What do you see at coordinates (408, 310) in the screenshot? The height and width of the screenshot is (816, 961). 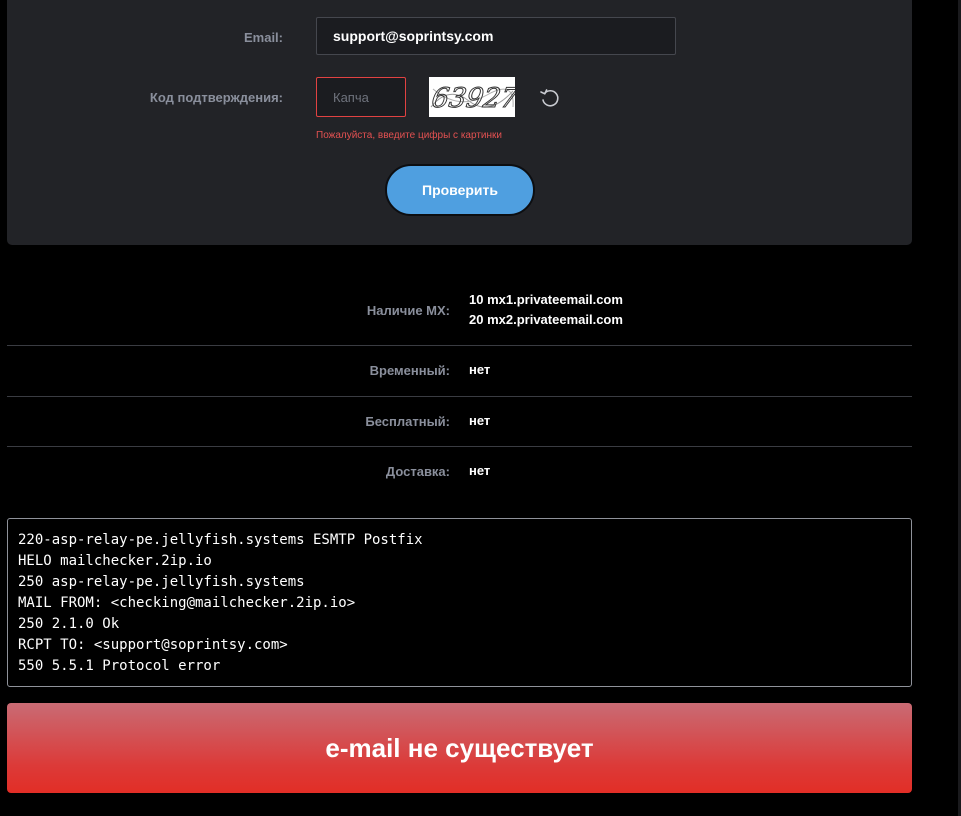 I see `mx-label: Наличие MX:` at bounding box center [408, 310].